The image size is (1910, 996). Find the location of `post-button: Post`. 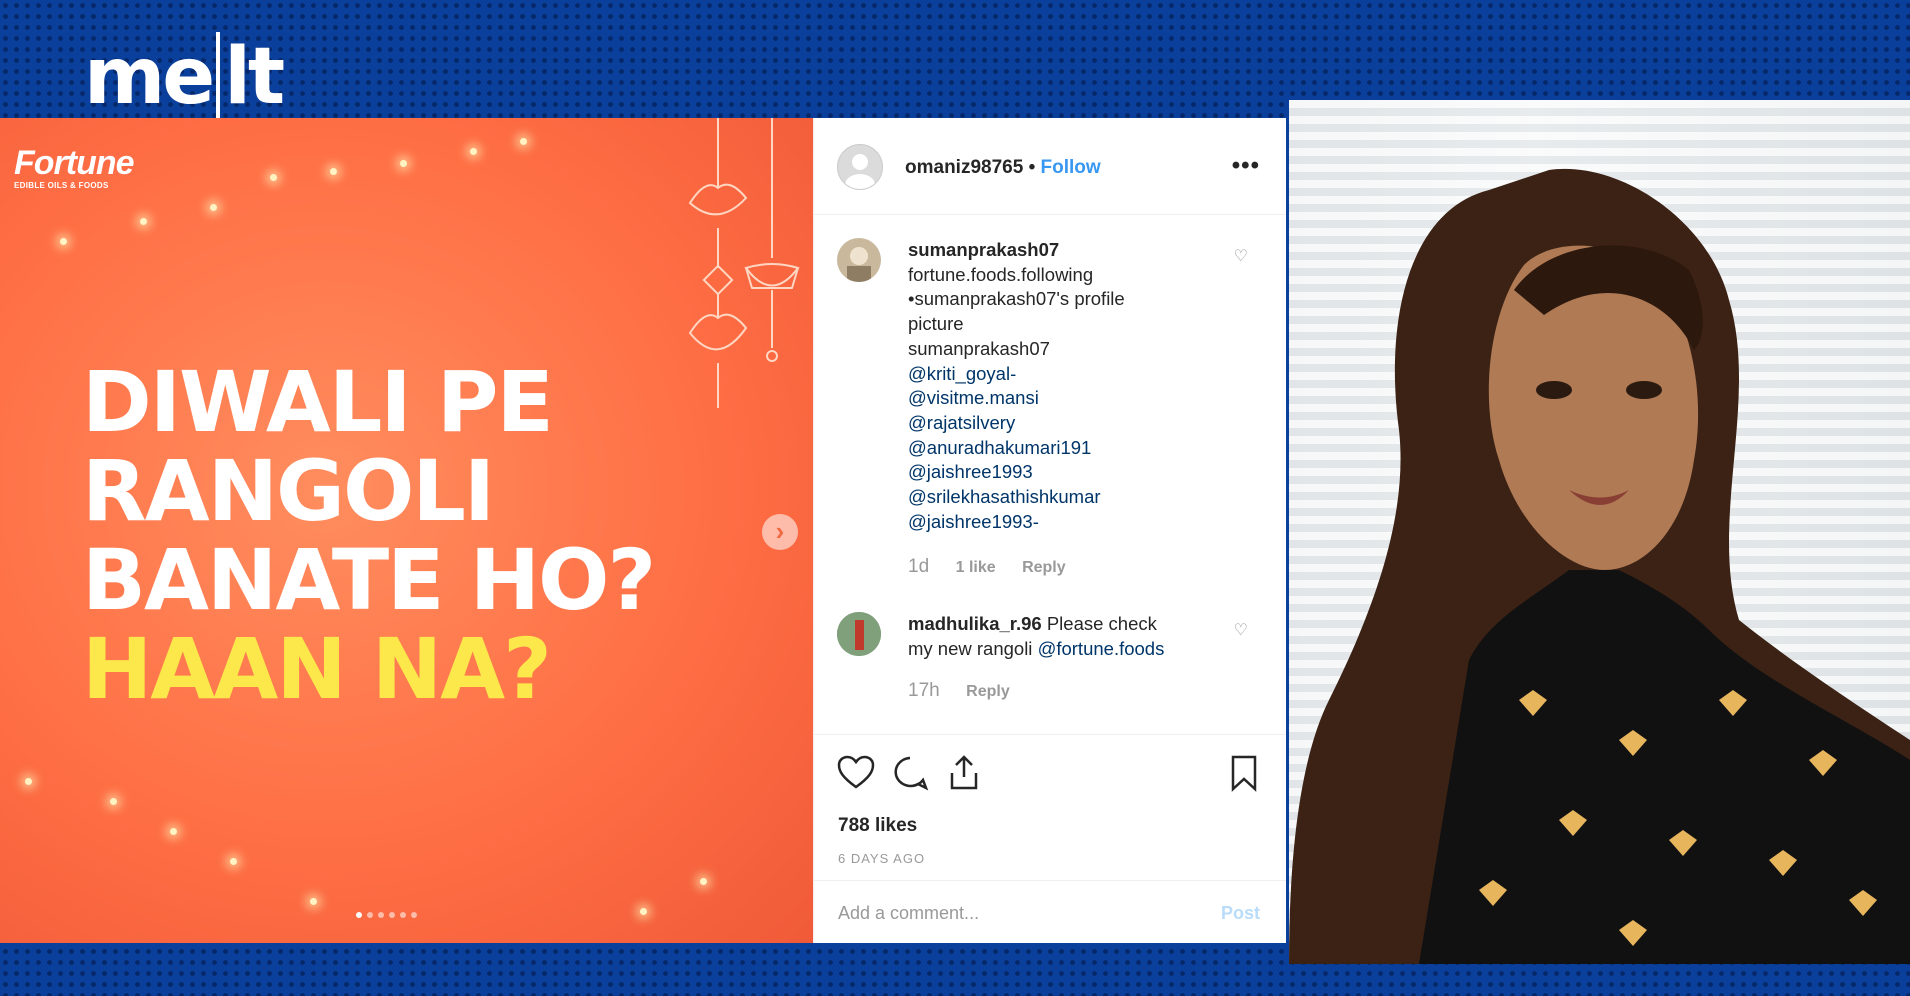

post-button: Post is located at coordinates (1240, 913).